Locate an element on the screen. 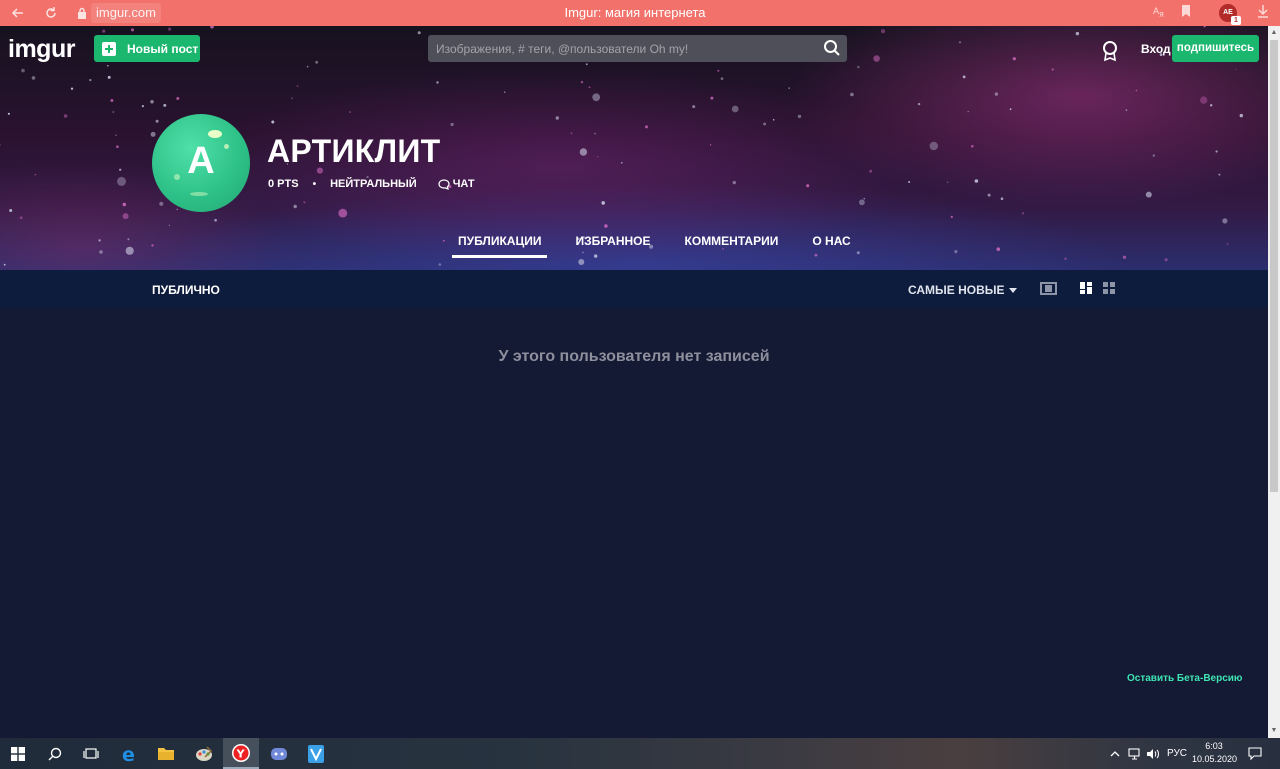 This screenshot has width=1280, height=769. sort-dropdown: САМЫЕ НОВЫЕ is located at coordinates (962, 290).